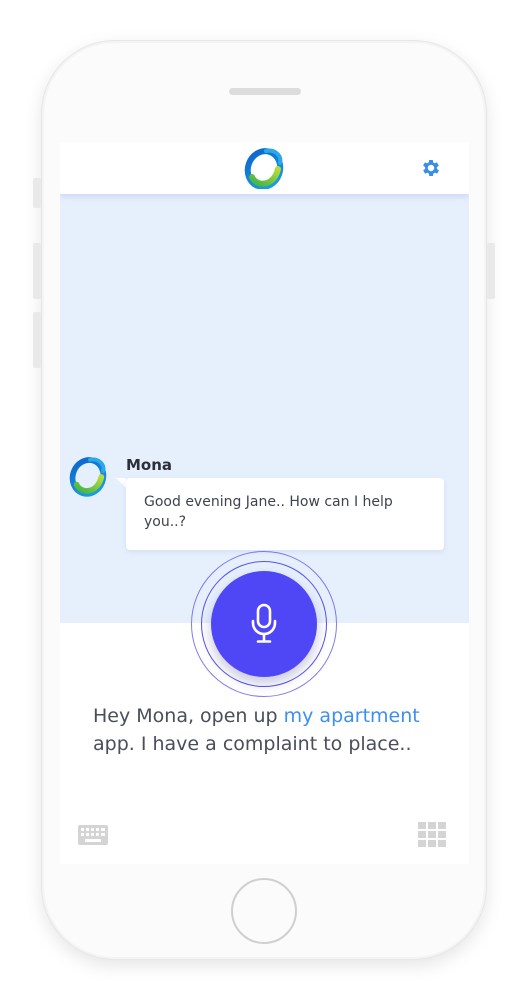 Image resolution: width=528 pixels, height=1000 pixels. What do you see at coordinates (265, 91) in the screenshot?
I see `earpiece-speaker` at bounding box center [265, 91].